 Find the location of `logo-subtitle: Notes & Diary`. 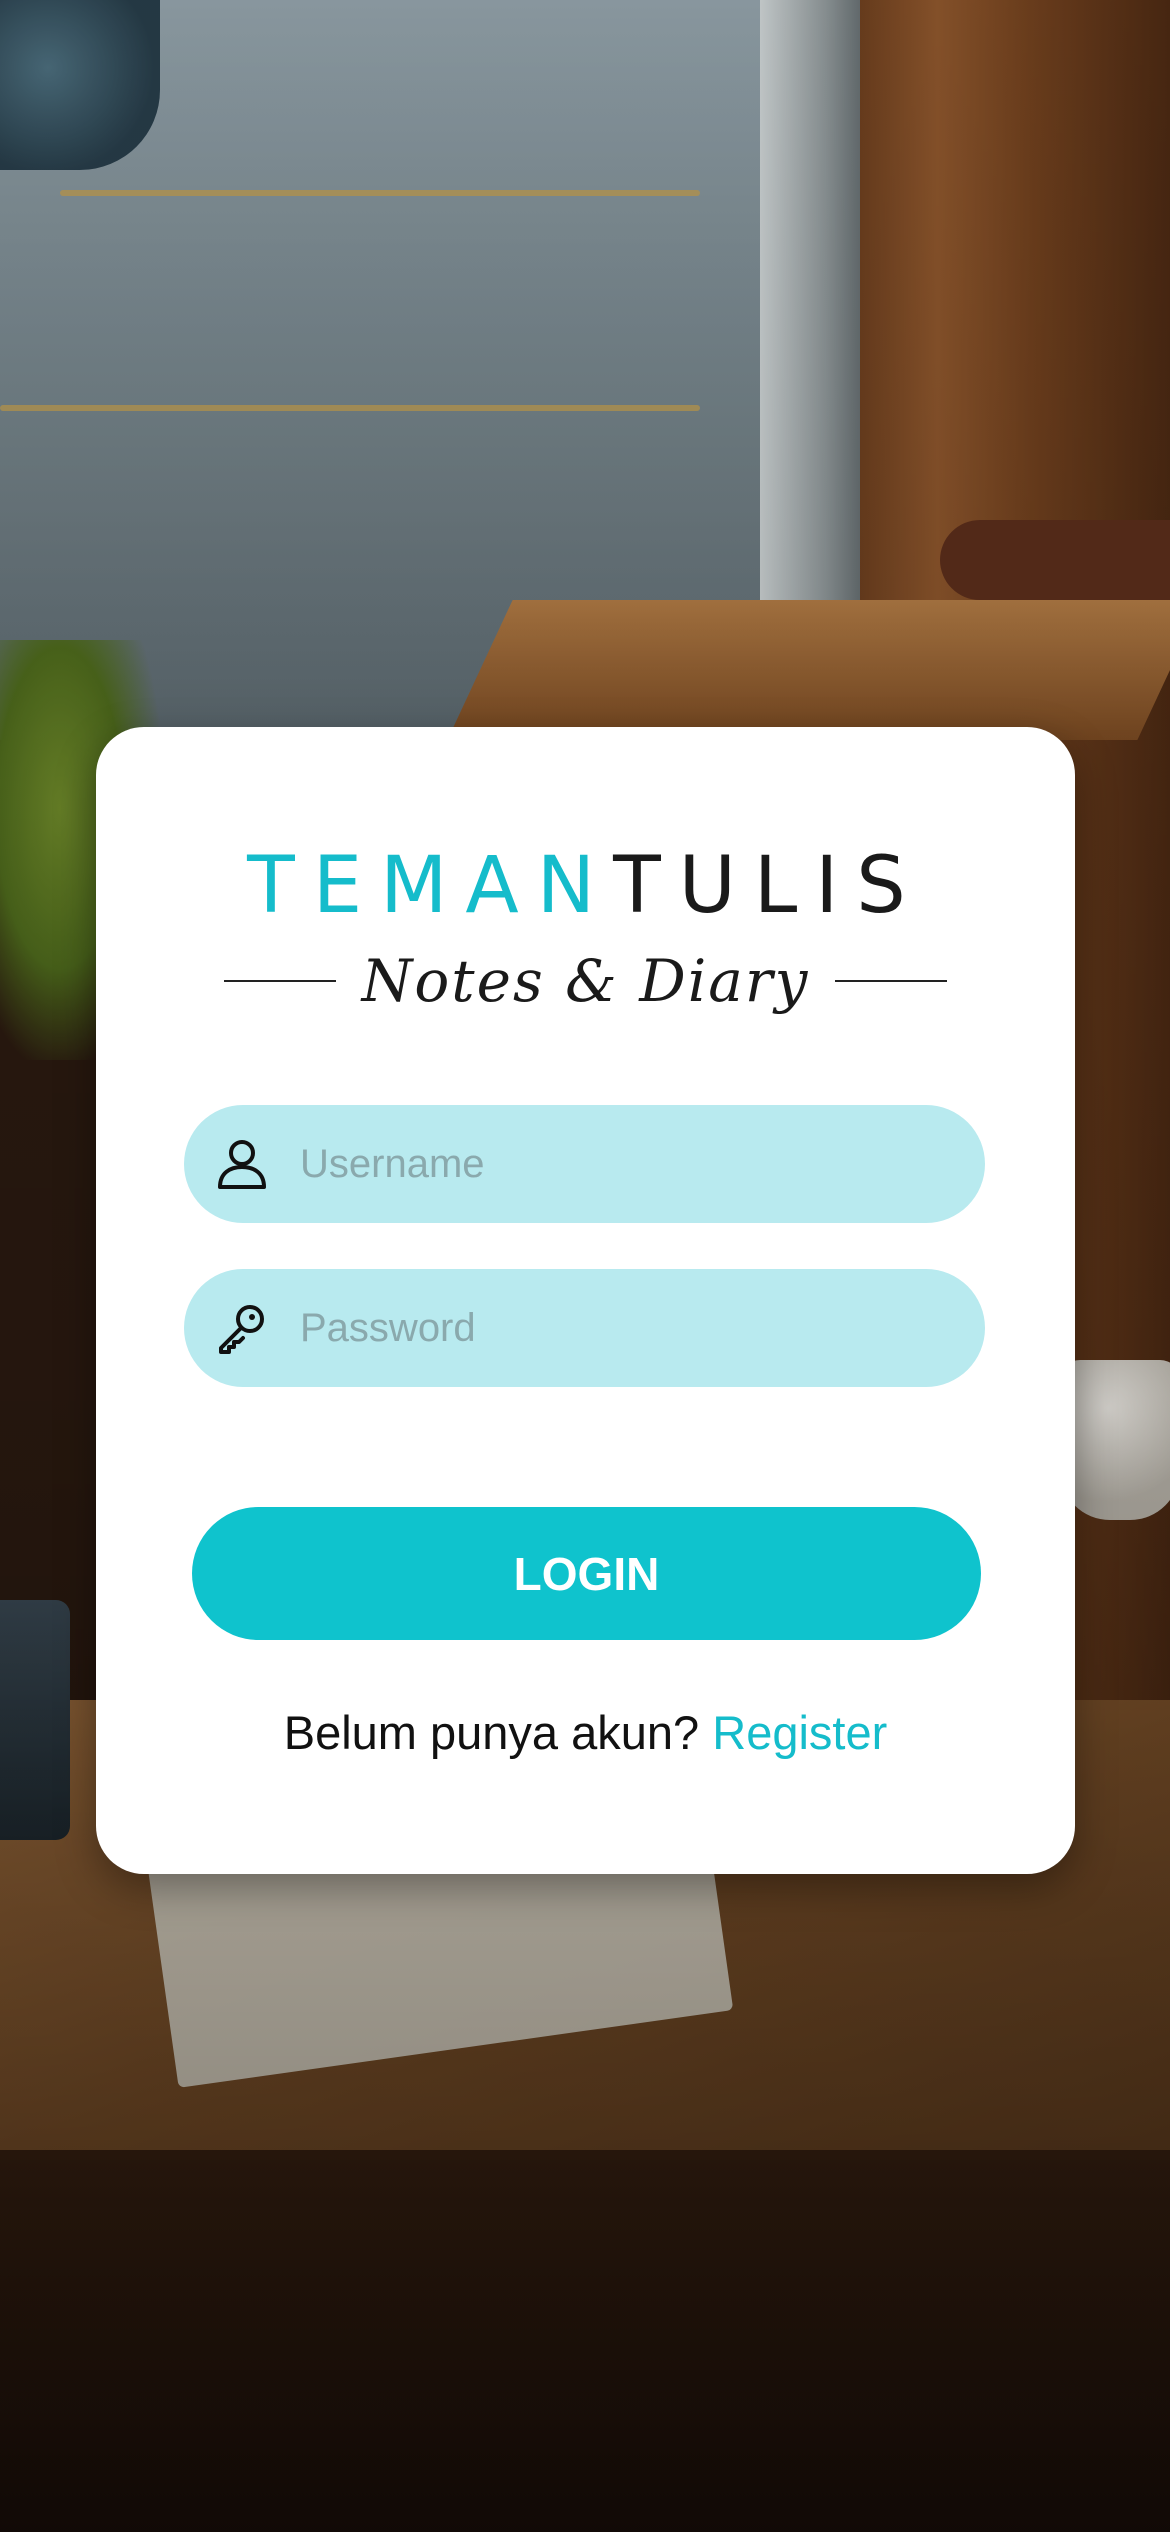

logo-subtitle: Notes & Diary is located at coordinates (585, 981).